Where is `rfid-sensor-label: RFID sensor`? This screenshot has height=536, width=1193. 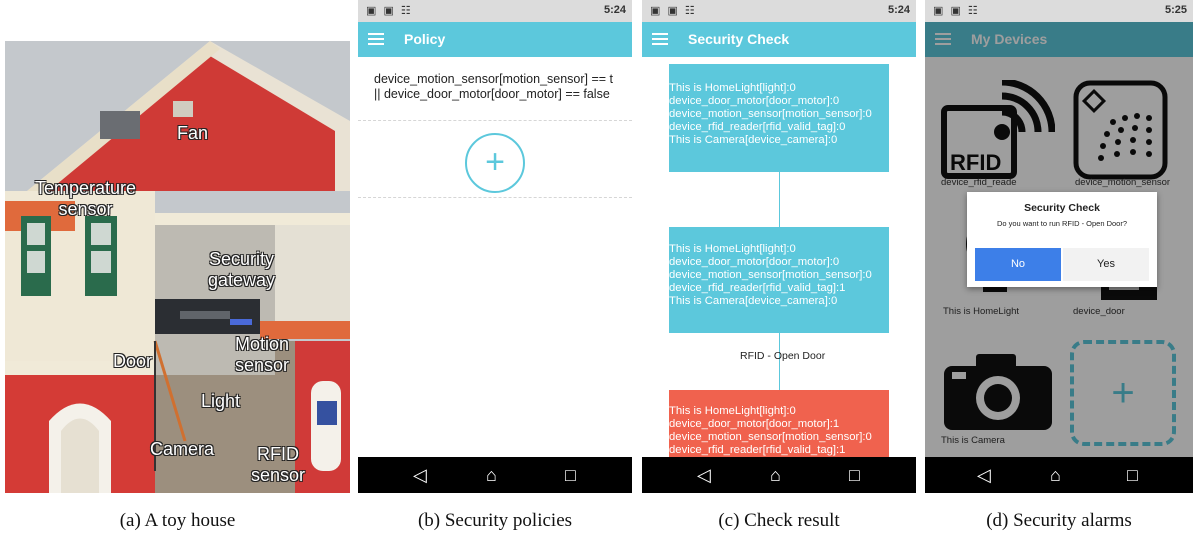
rfid-sensor-label: RFID sensor is located at coordinates (278, 464).